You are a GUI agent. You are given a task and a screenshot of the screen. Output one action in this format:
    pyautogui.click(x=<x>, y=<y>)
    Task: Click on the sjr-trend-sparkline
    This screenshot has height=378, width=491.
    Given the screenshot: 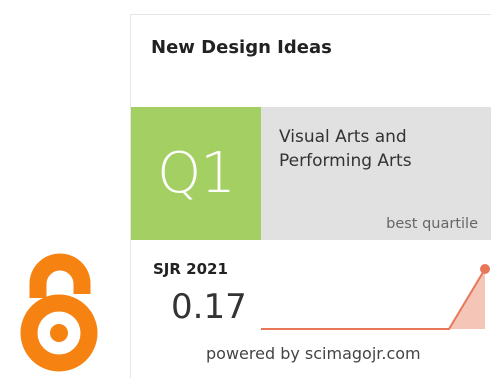 What is the action you would take?
    pyautogui.click(x=375, y=297)
    